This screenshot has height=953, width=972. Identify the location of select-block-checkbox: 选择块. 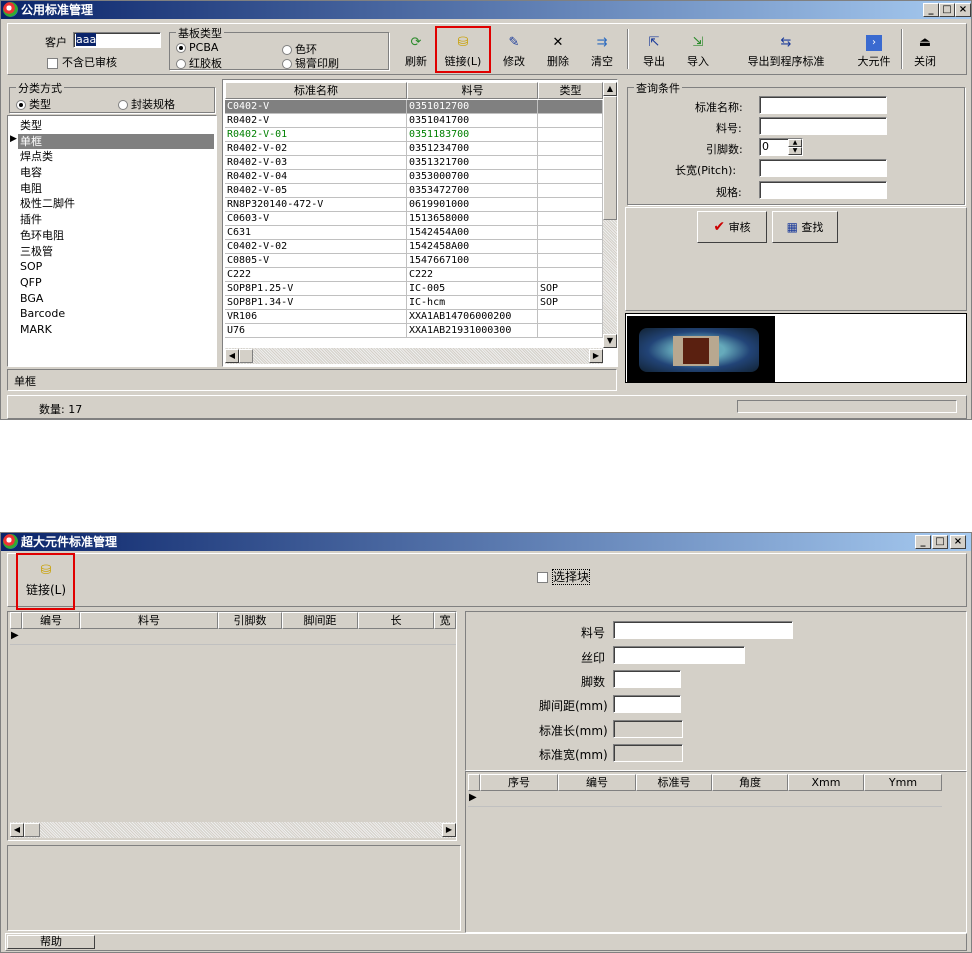
(564, 576).